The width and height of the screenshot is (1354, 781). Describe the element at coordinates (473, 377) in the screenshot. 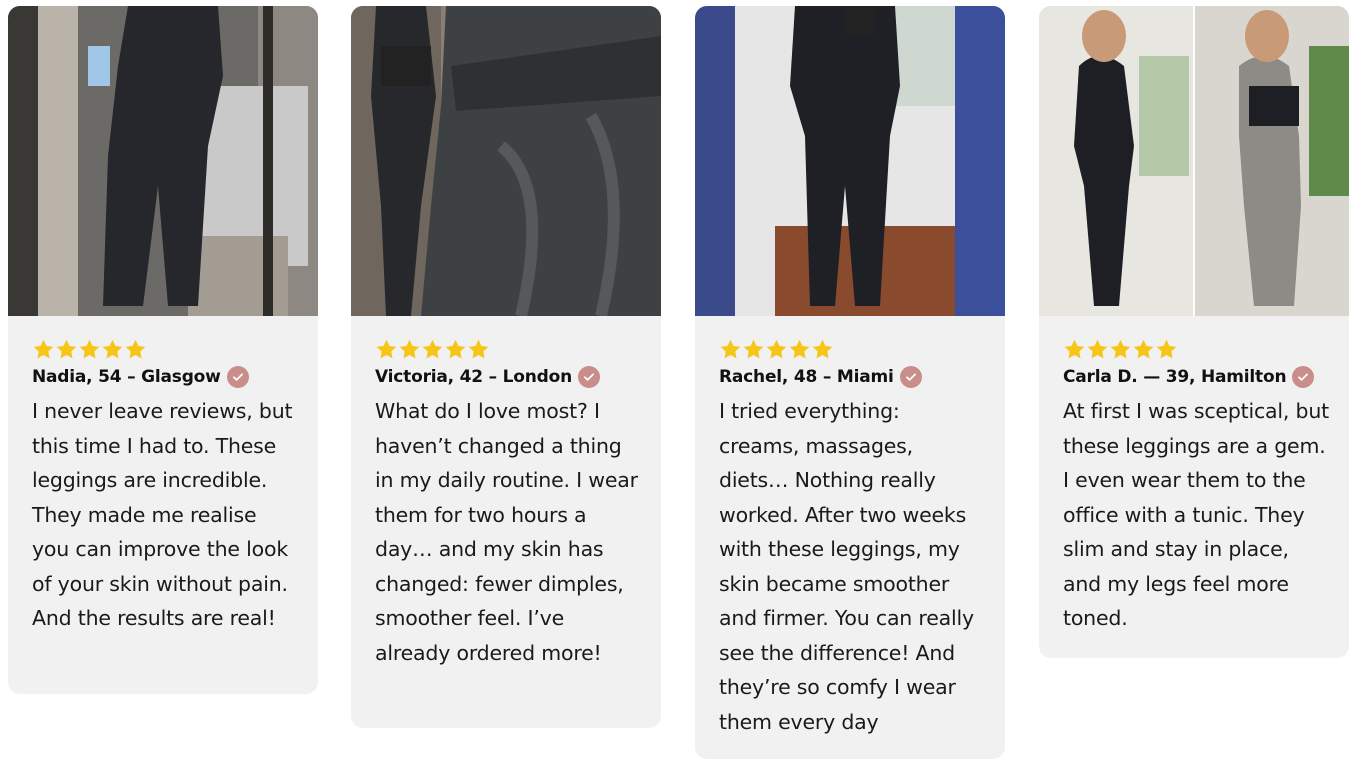

I see `reviewer-name-text: Victoria, 42 – London` at that location.